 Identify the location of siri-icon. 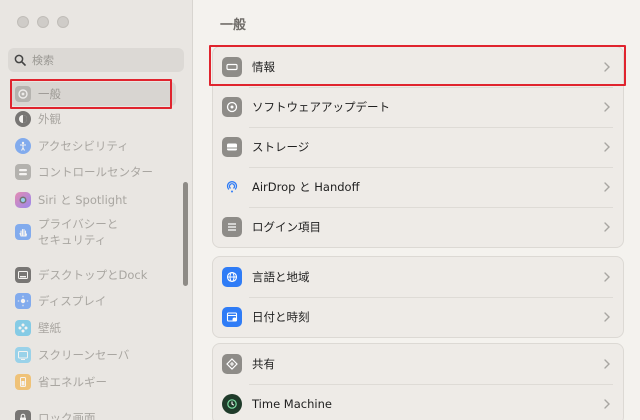
(23, 200).